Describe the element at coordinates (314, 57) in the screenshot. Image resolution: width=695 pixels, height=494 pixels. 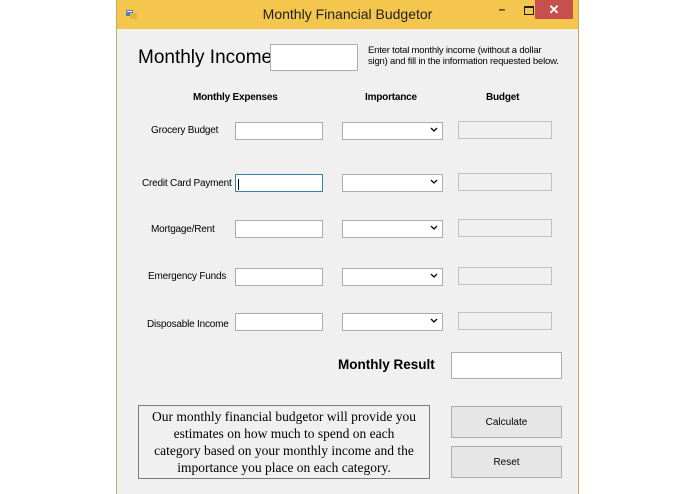
I see `income-input` at that location.